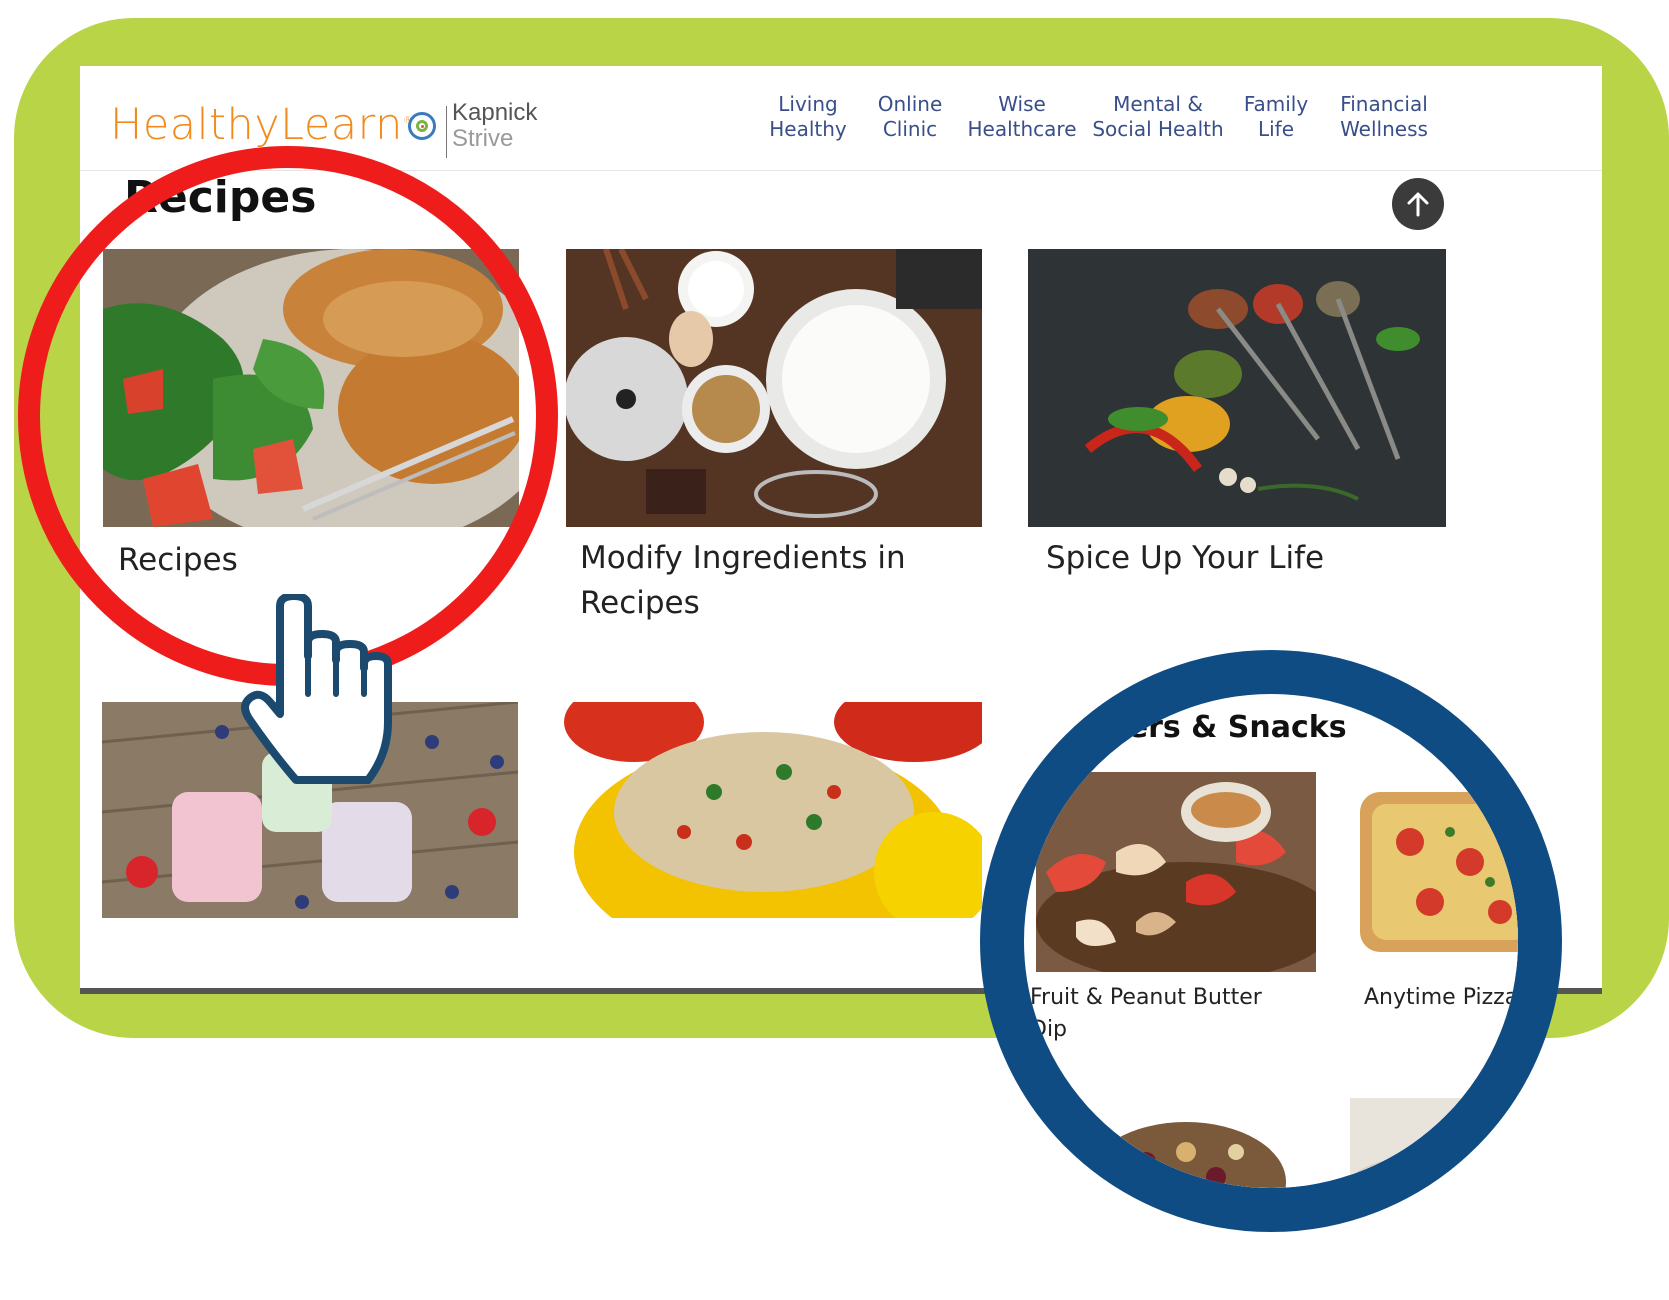 This screenshot has height=1300, width=1669. I want to click on fruit-peanut-butter-image, so click(1176, 872).